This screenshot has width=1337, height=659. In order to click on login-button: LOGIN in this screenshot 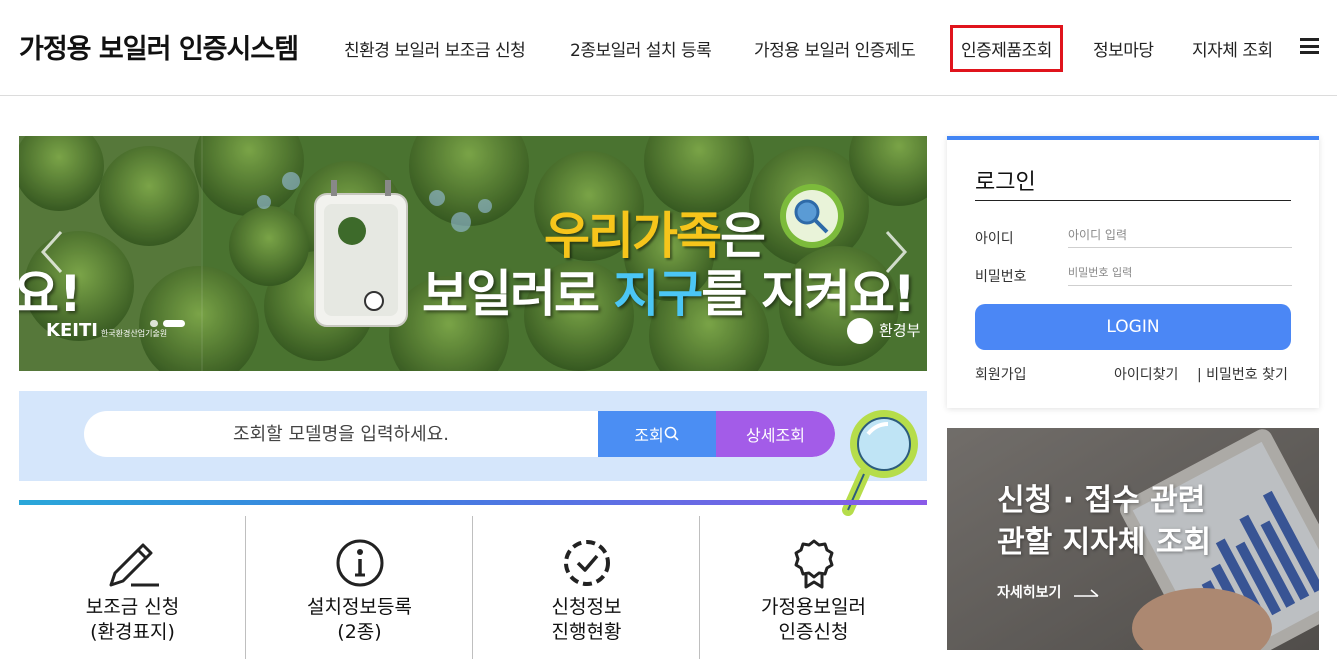, I will do `click(1133, 327)`.